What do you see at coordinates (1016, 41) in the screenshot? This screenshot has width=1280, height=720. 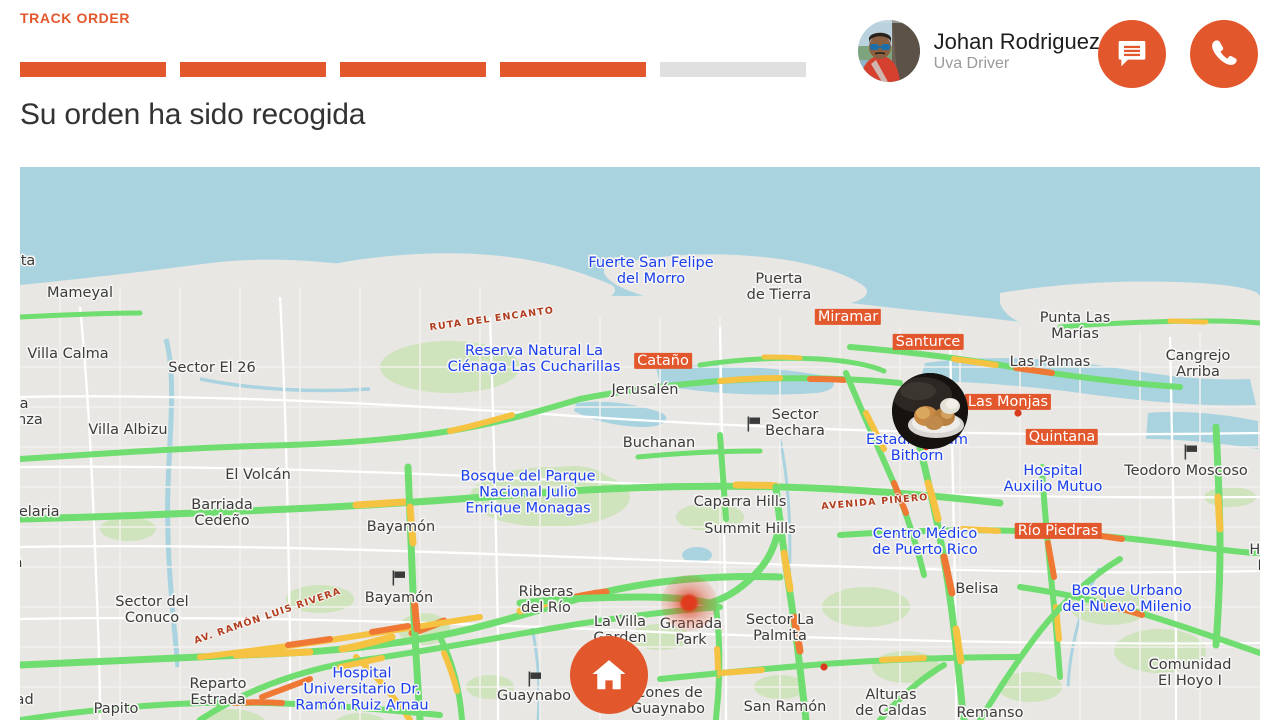 I see `driver-name: Johan Rodriguez` at bounding box center [1016, 41].